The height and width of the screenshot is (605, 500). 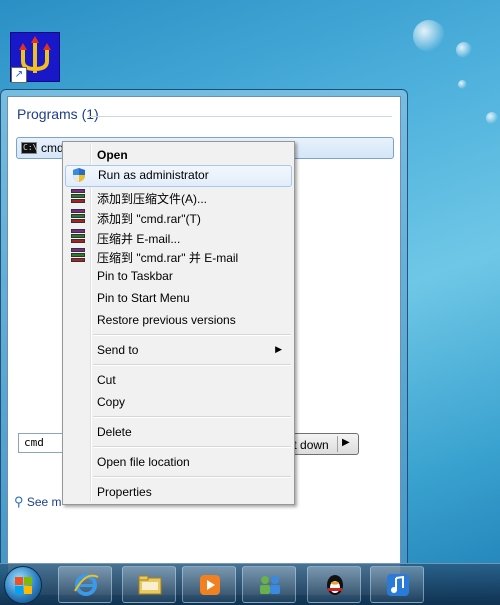 I want to click on media-player-icon, so click(x=210, y=585).